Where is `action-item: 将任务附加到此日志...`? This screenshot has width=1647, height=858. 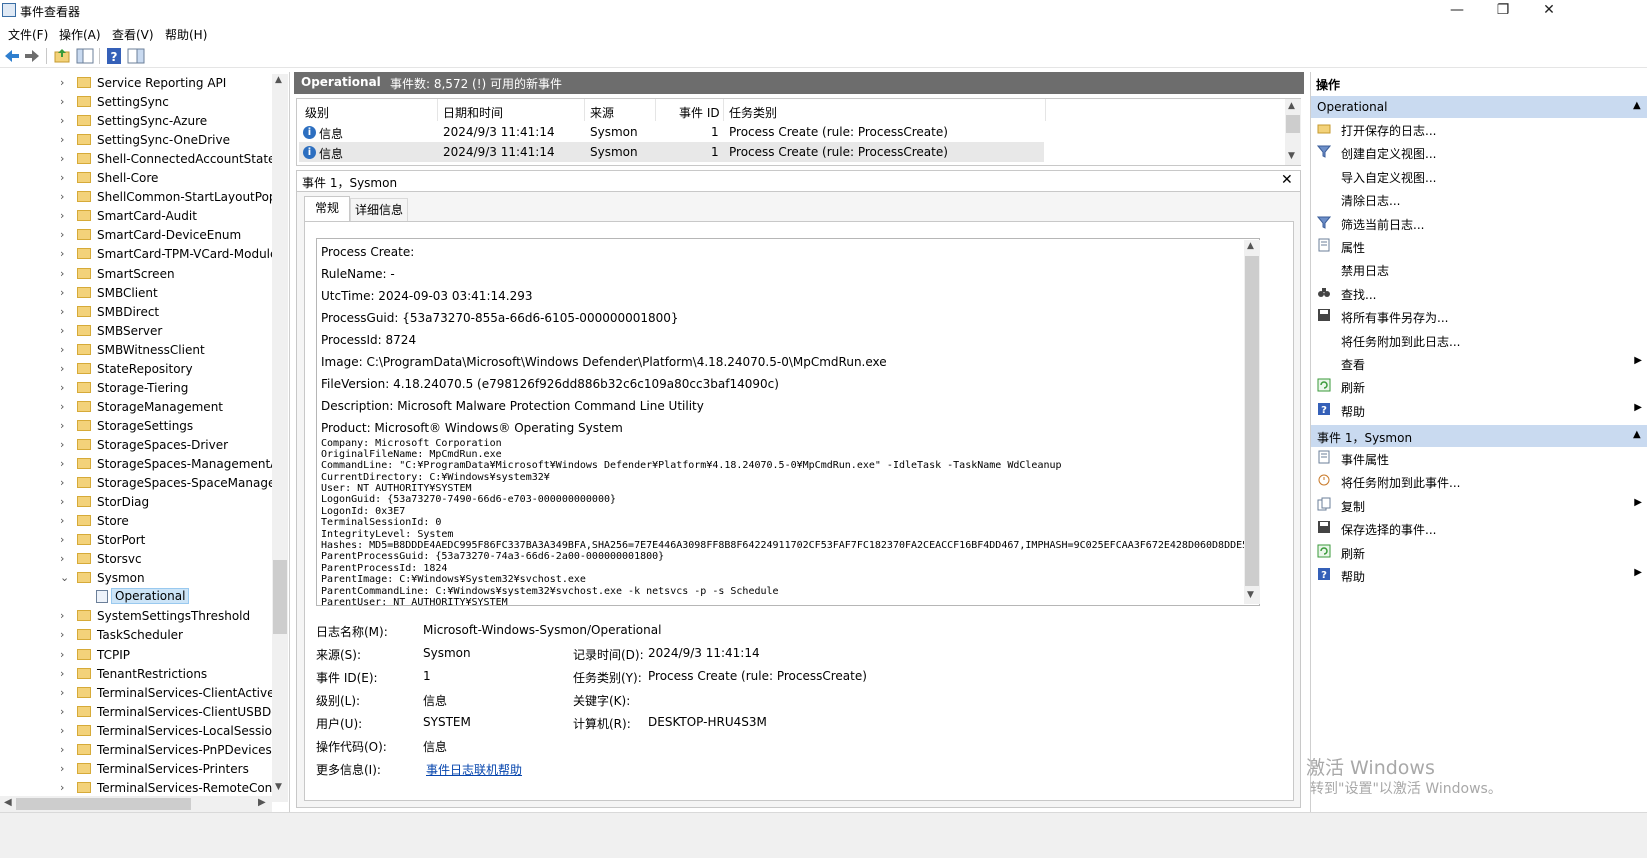 action-item: 将任务附加到此日志... is located at coordinates (1479, 340).